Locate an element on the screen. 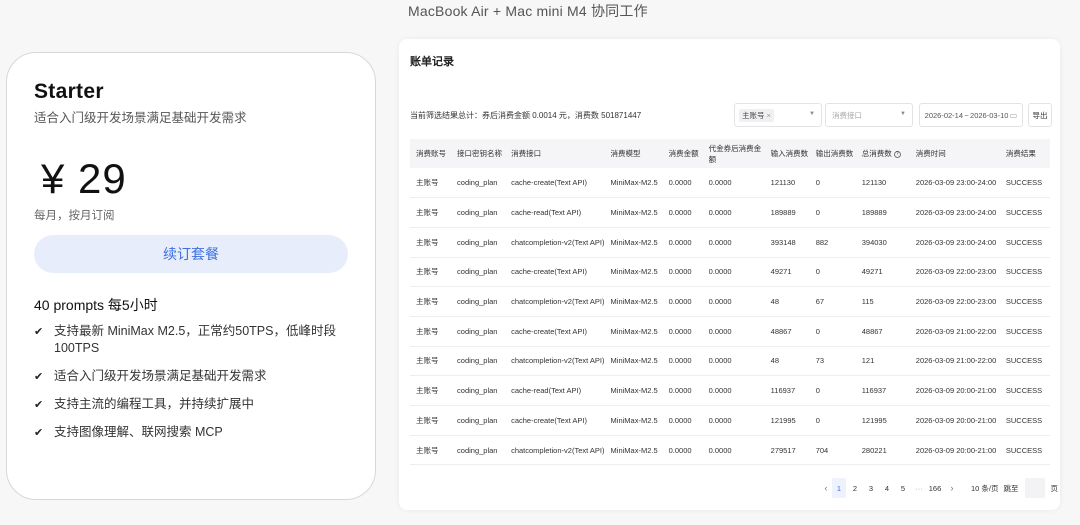 Image resolution: width=1080 pixels, height=525 pixels. pagination: ‹ 1 2 3 4 5 ··· 166 › 10 条/页 跳至 页 is located at coordinates (939, 488).